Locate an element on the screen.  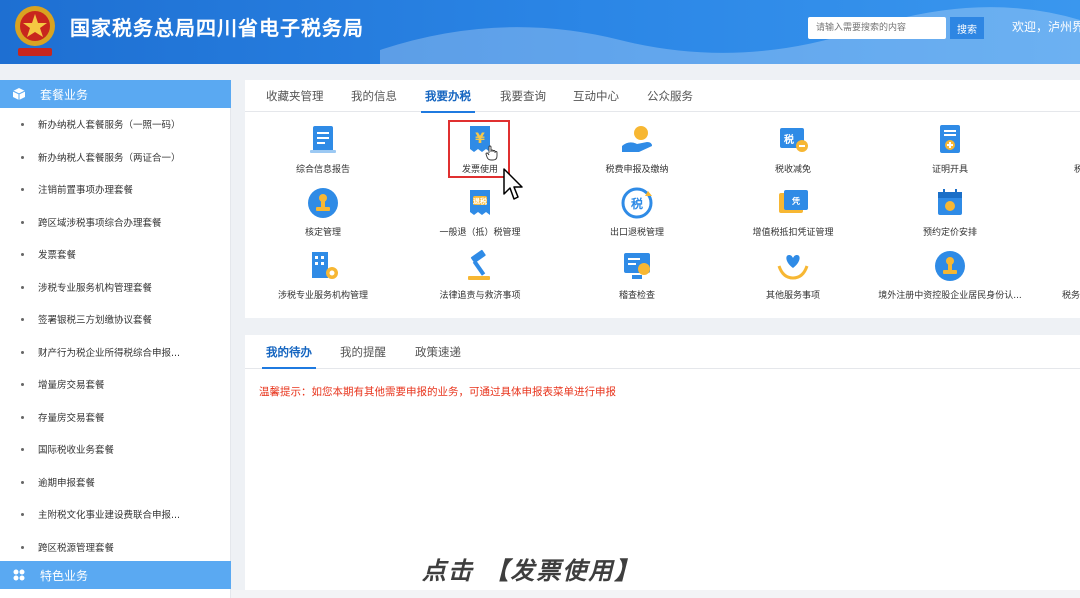
sidebar-item: 签署银税三方划缴协议套餐 is located at coordinates (115, 319).